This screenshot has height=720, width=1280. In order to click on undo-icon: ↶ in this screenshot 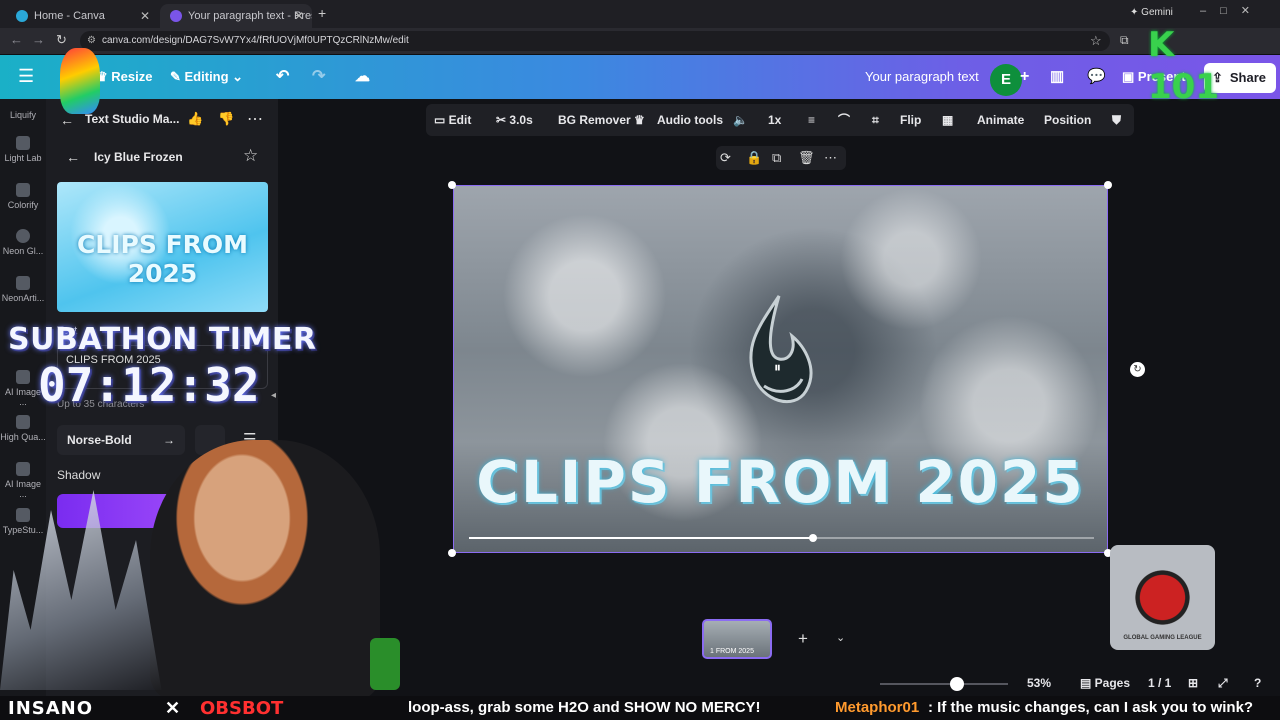, I will do `click(282, 77)`.